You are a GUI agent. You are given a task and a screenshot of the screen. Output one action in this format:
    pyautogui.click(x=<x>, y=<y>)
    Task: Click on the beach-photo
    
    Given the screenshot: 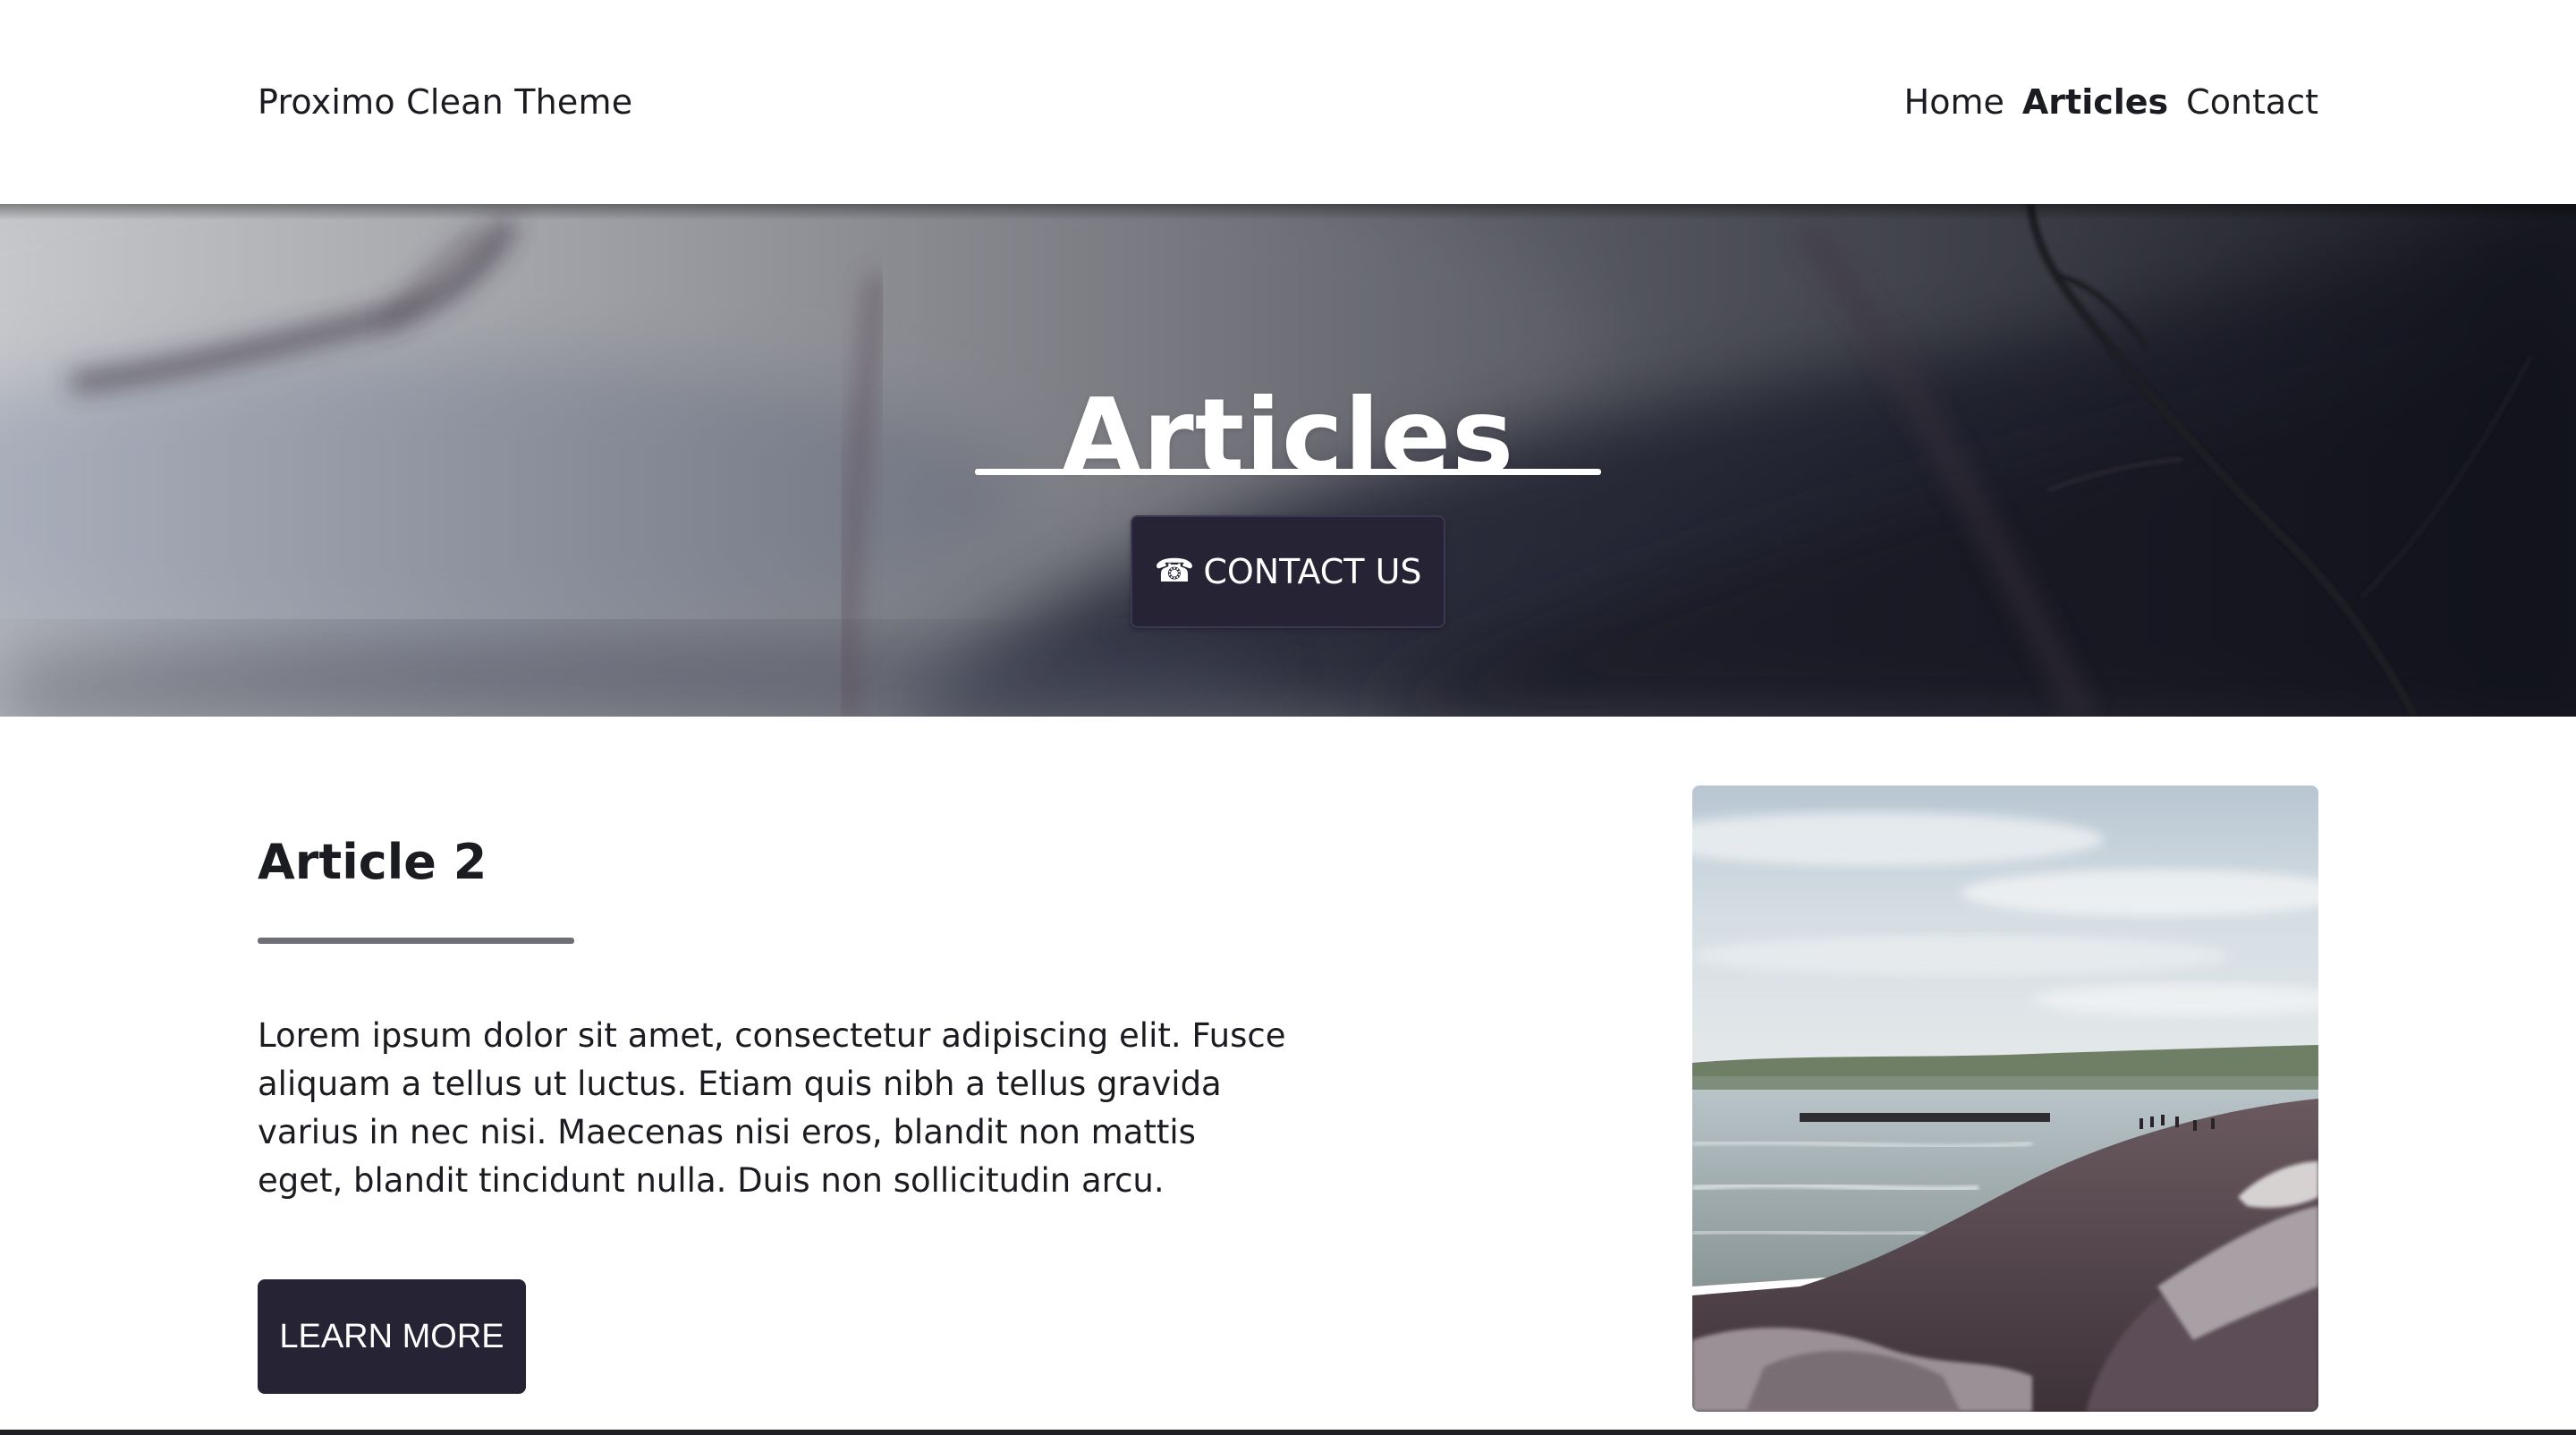 What is the action you would take?
    pyautogui.click(x=2005, y=1098)
    